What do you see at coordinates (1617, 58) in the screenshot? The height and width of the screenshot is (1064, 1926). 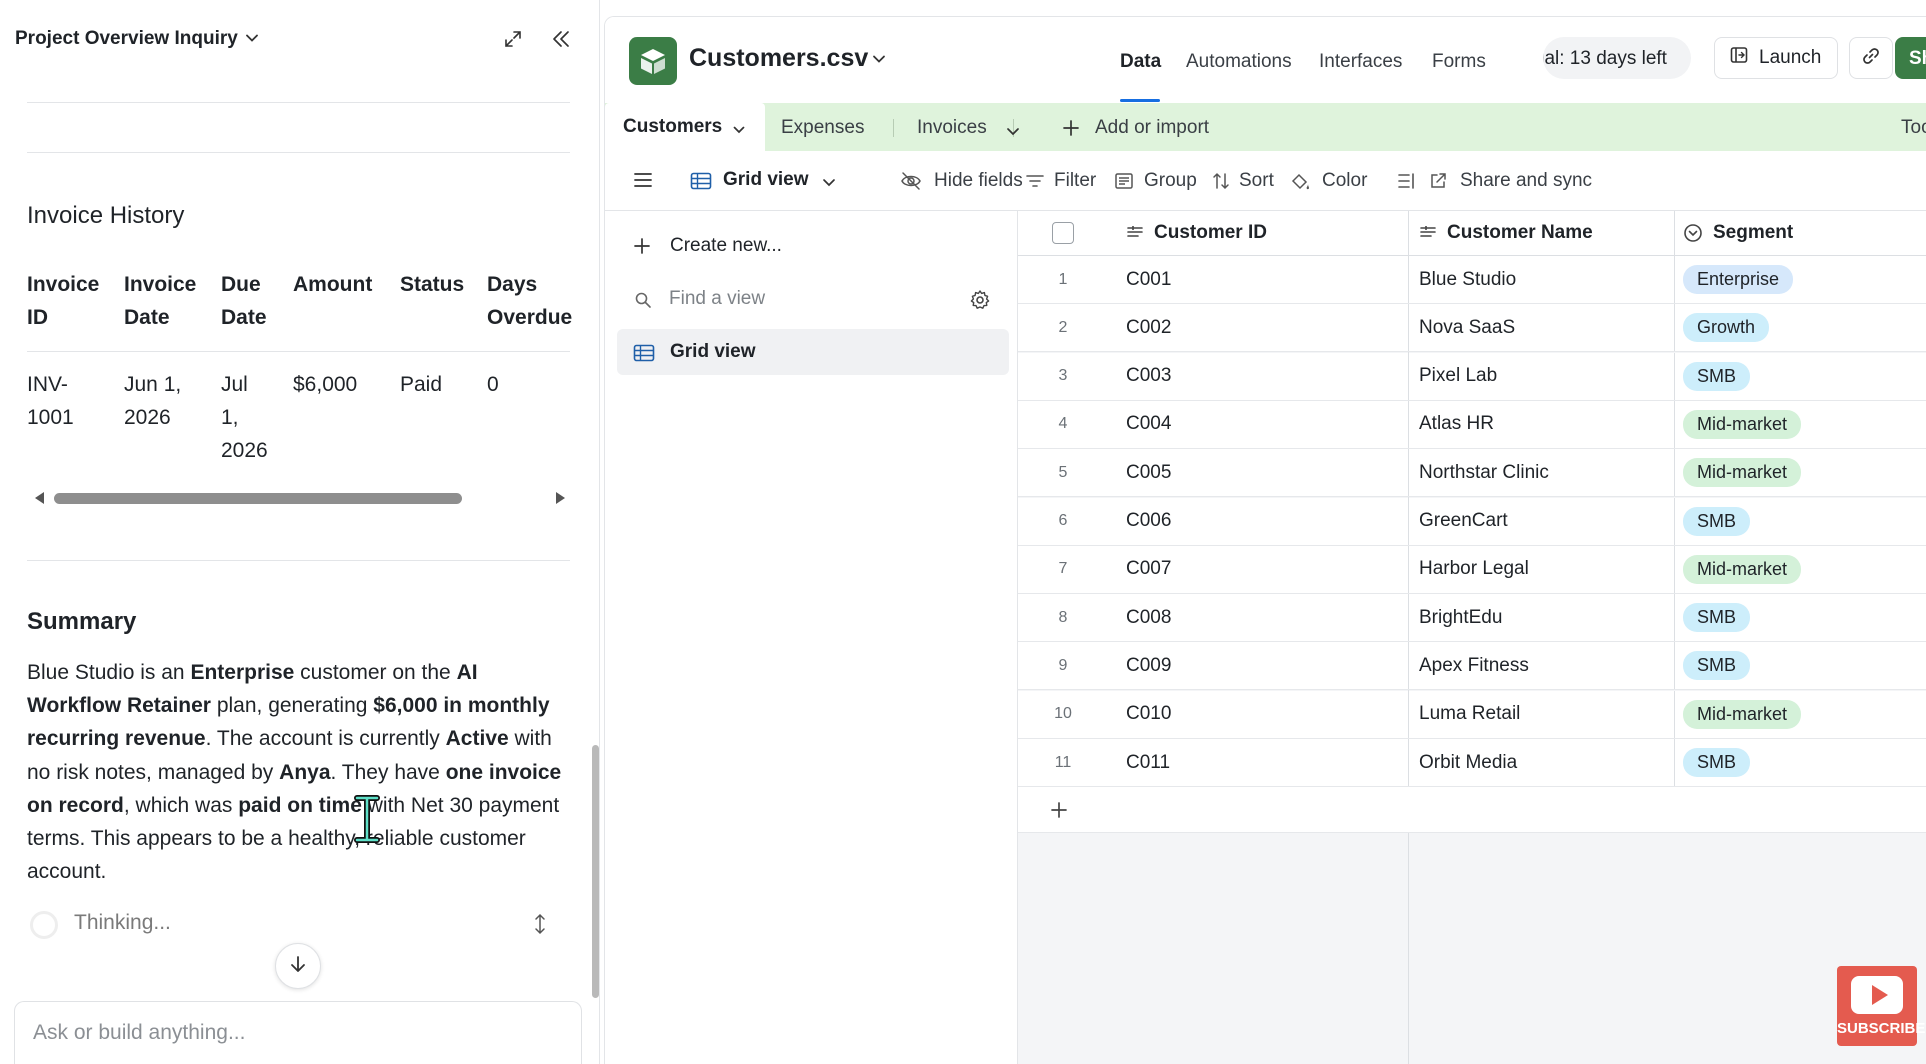 I see `trial-badge: Trial: 13 days left` at bounding box center [1617, 58].